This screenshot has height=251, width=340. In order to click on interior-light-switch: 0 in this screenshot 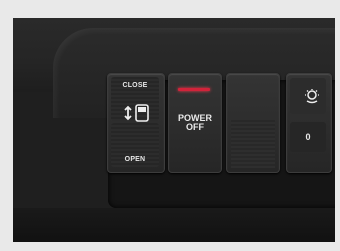, I will do `click(309, 123)`.